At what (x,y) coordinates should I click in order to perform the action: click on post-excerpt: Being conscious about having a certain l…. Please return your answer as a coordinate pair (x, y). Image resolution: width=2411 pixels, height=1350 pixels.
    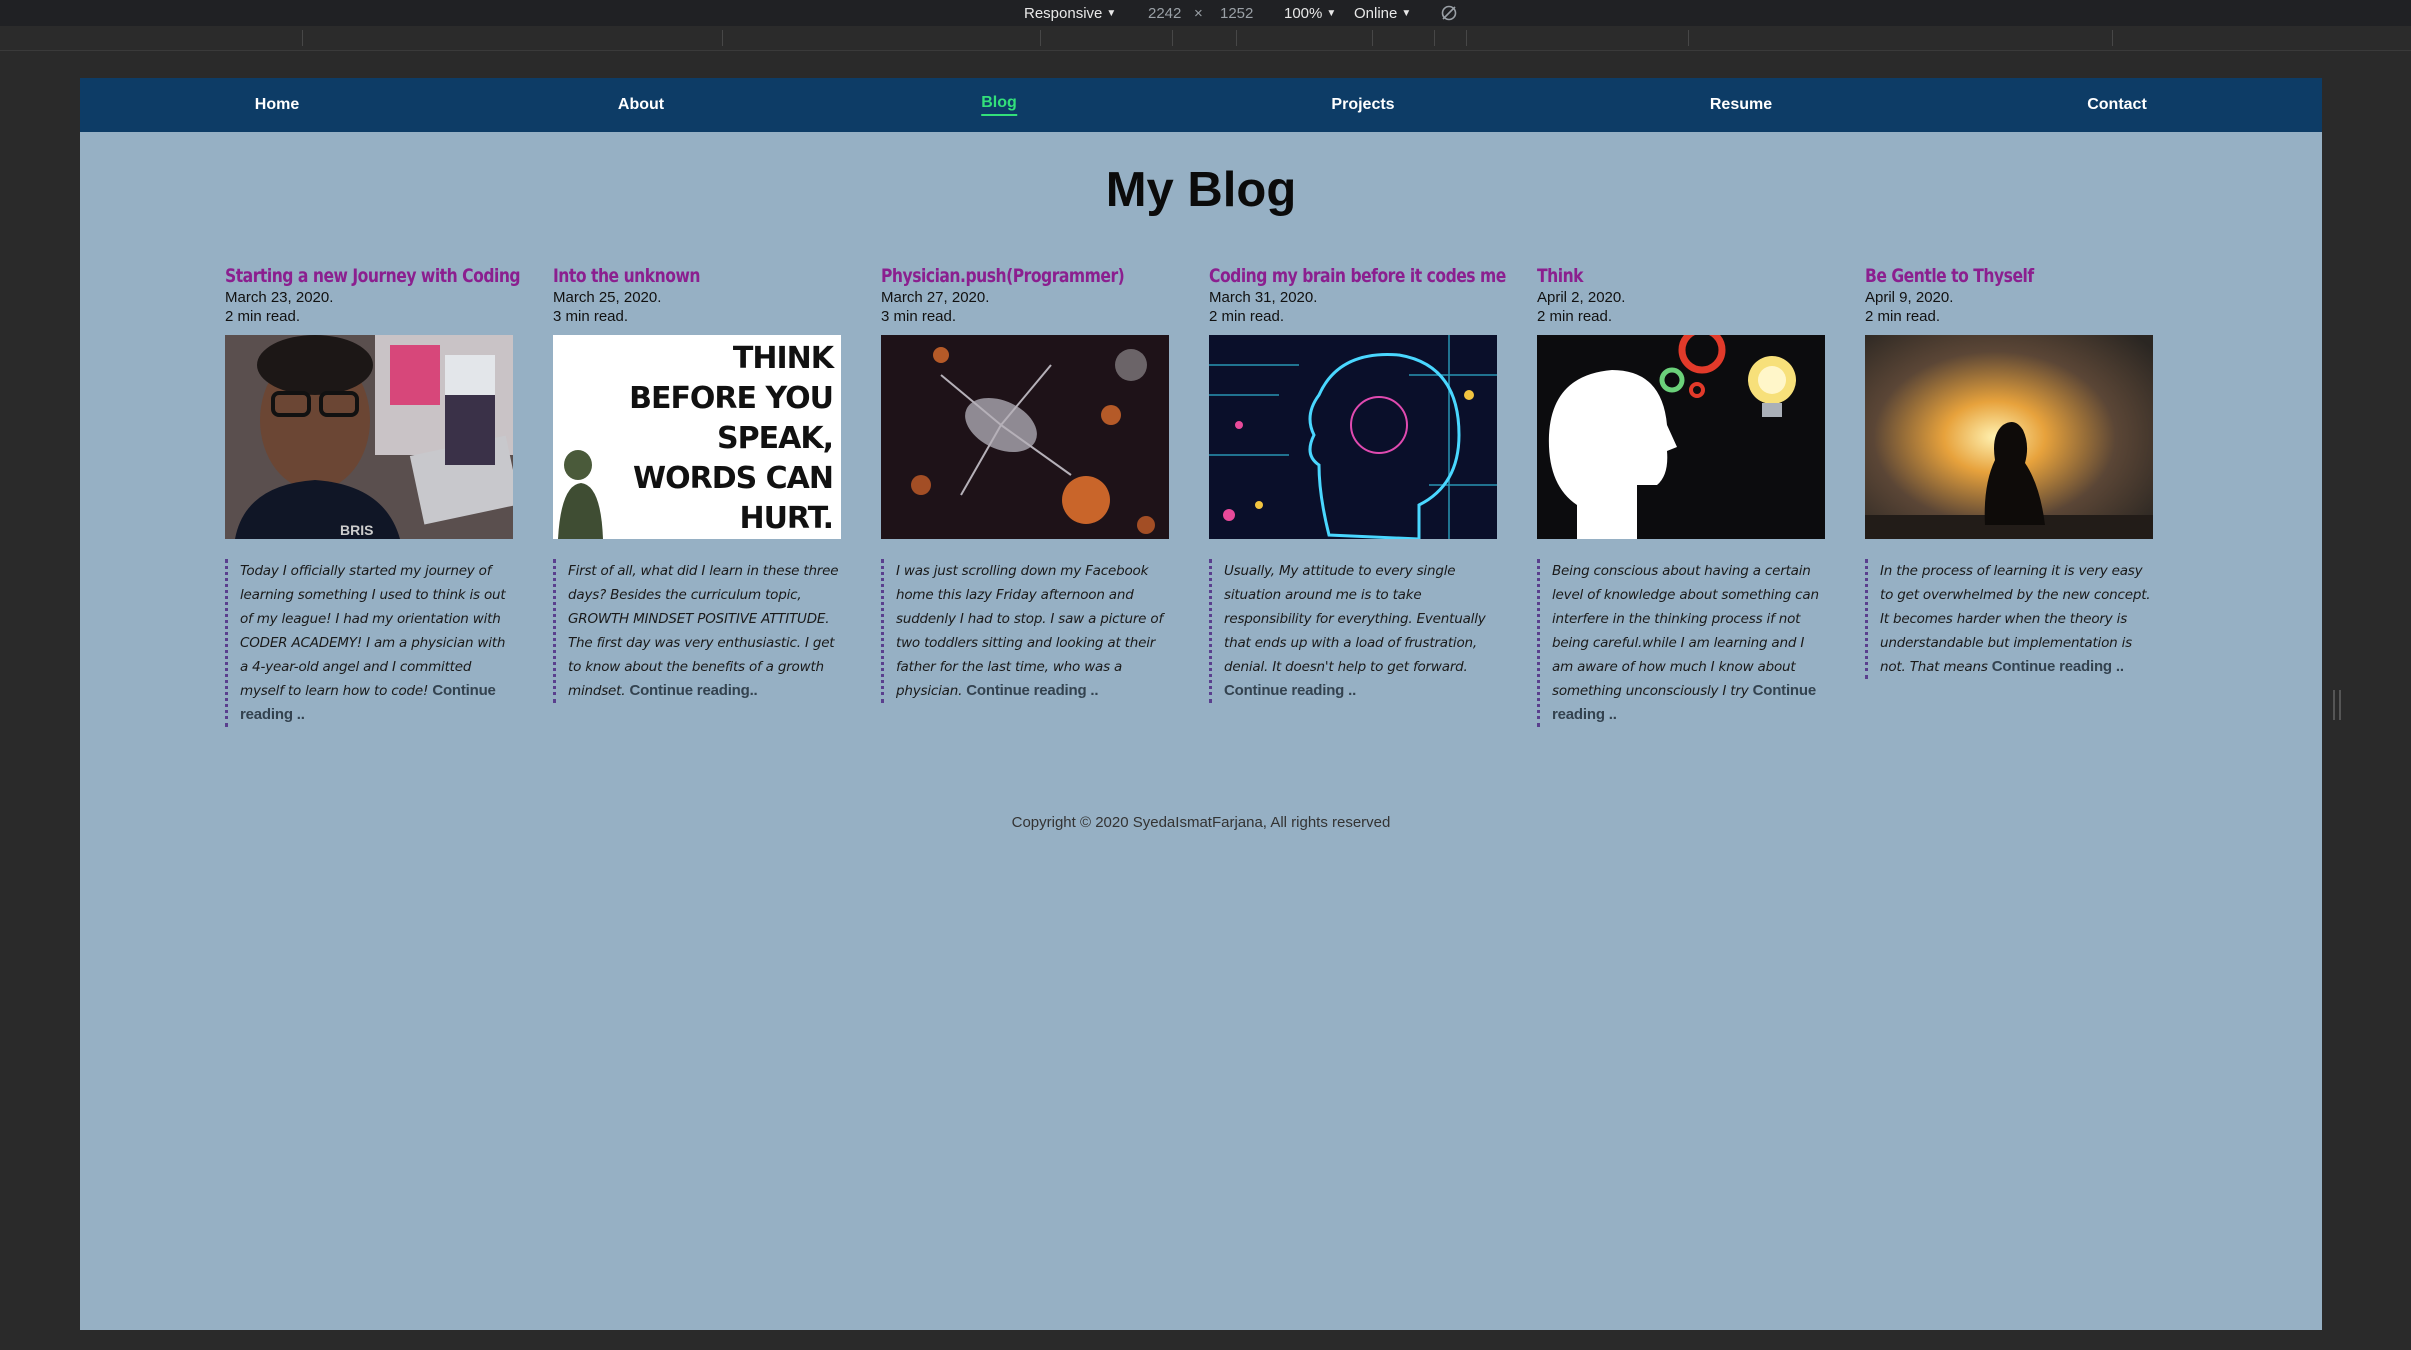
    Looking at the image, I should click on (1682, 643).